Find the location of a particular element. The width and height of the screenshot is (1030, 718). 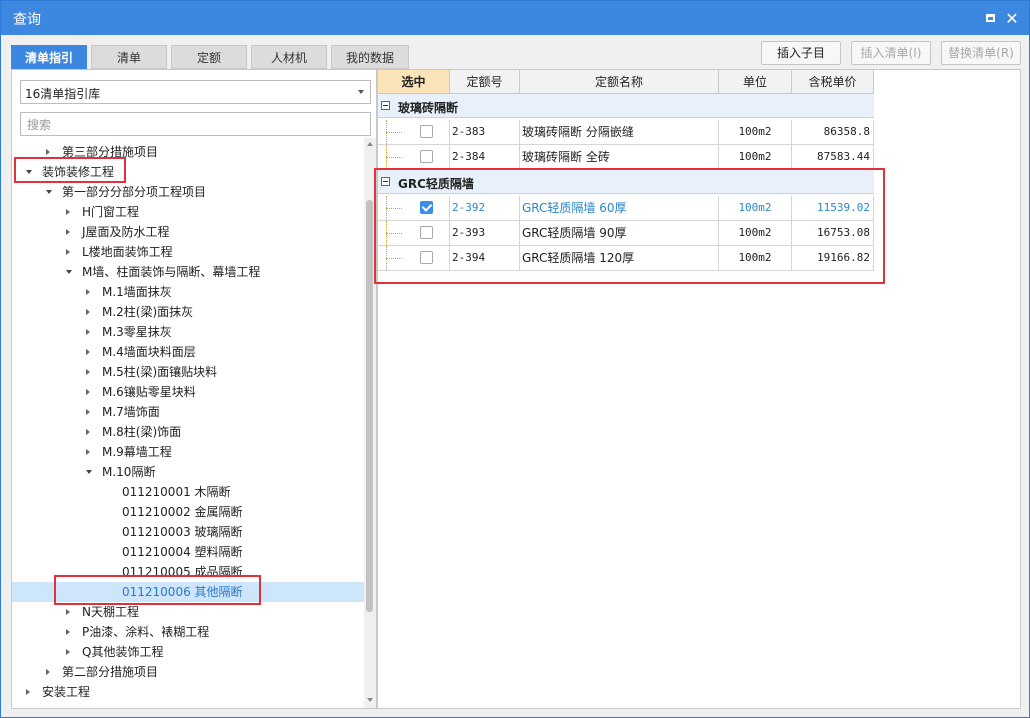

tree-item: M.9幕墙工程 is located at coordinates (188, 452).